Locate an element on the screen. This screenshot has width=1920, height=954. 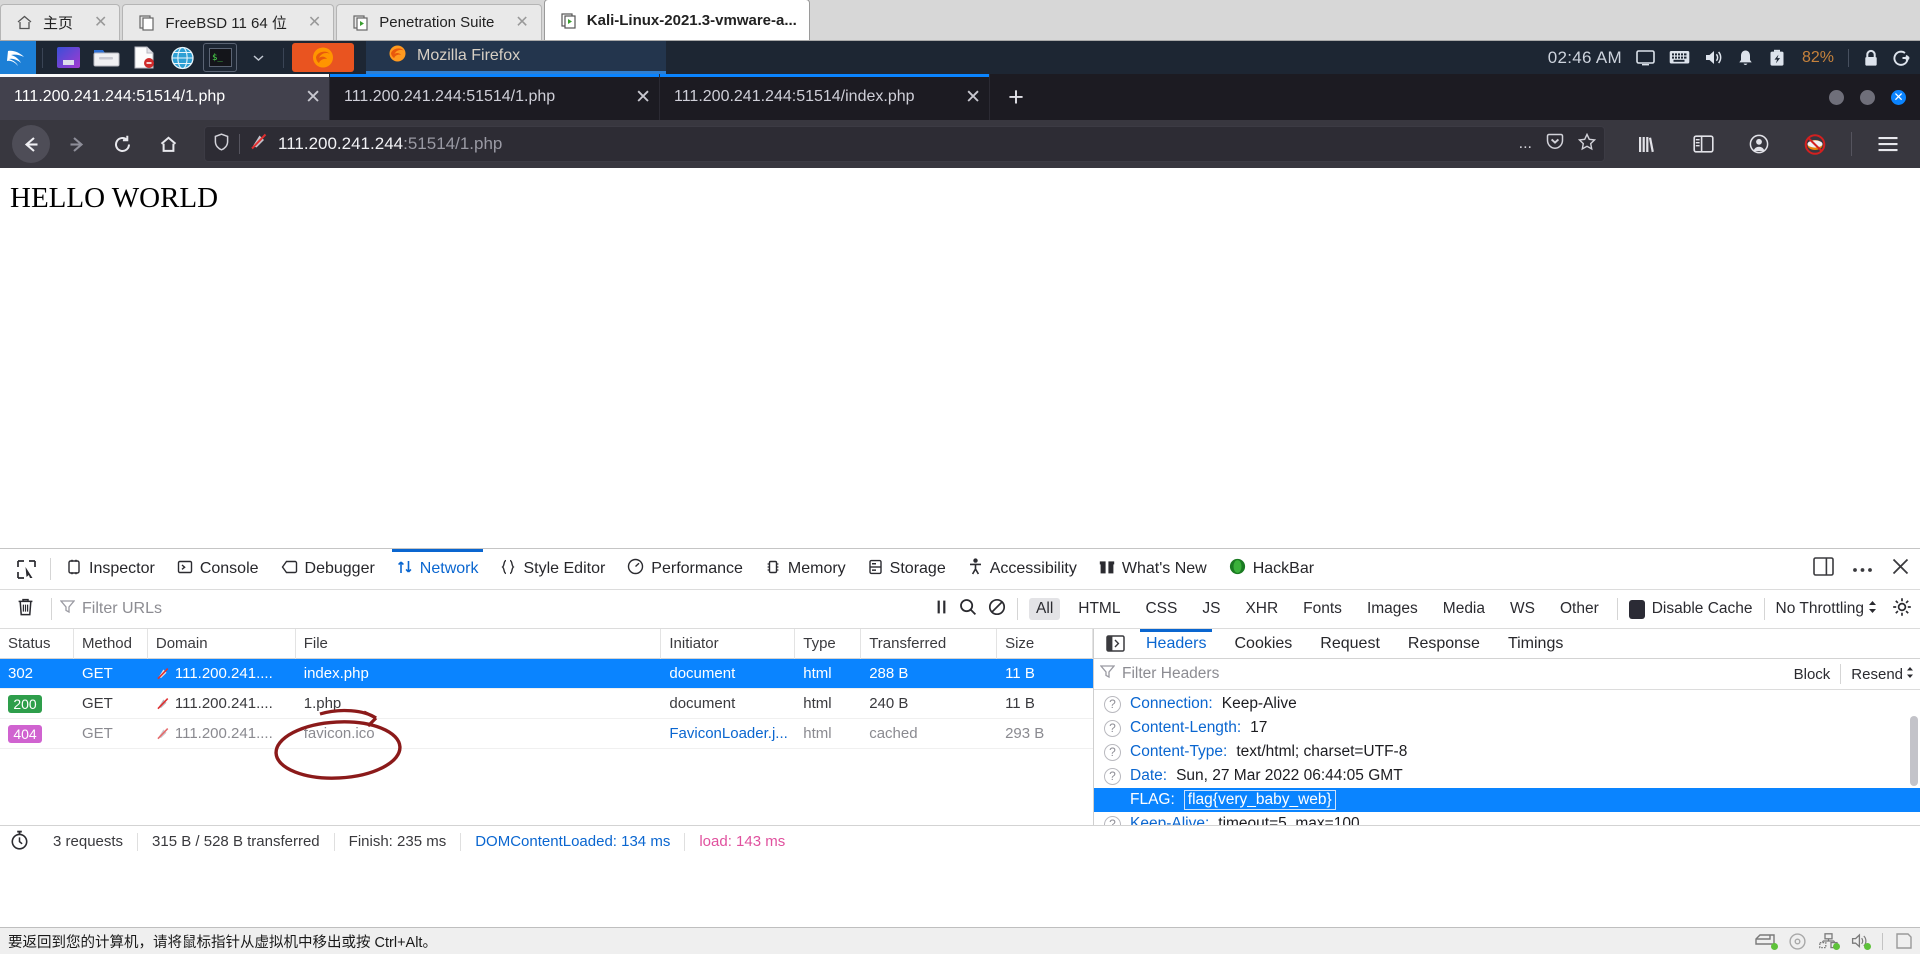
details-tab-cookies: Cookies is located at coordinates (1263, 644).